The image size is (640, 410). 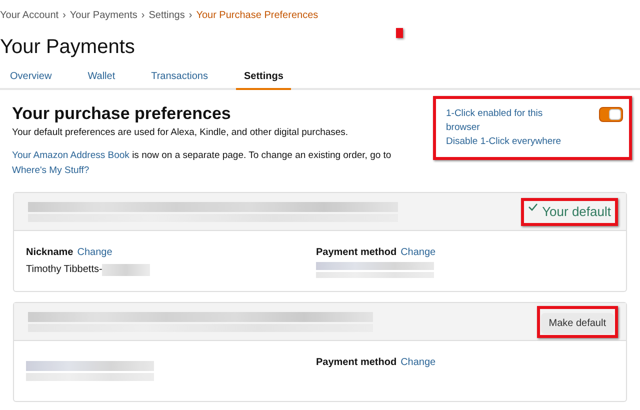 I want to click on check-icon, so click(x=533, y=207).